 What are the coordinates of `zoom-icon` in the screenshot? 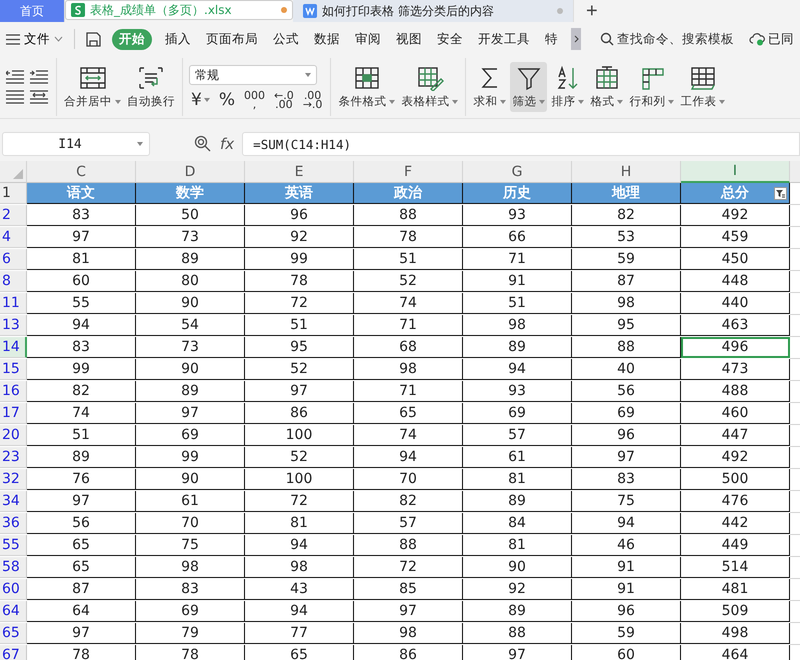 It's located at (203, 144).